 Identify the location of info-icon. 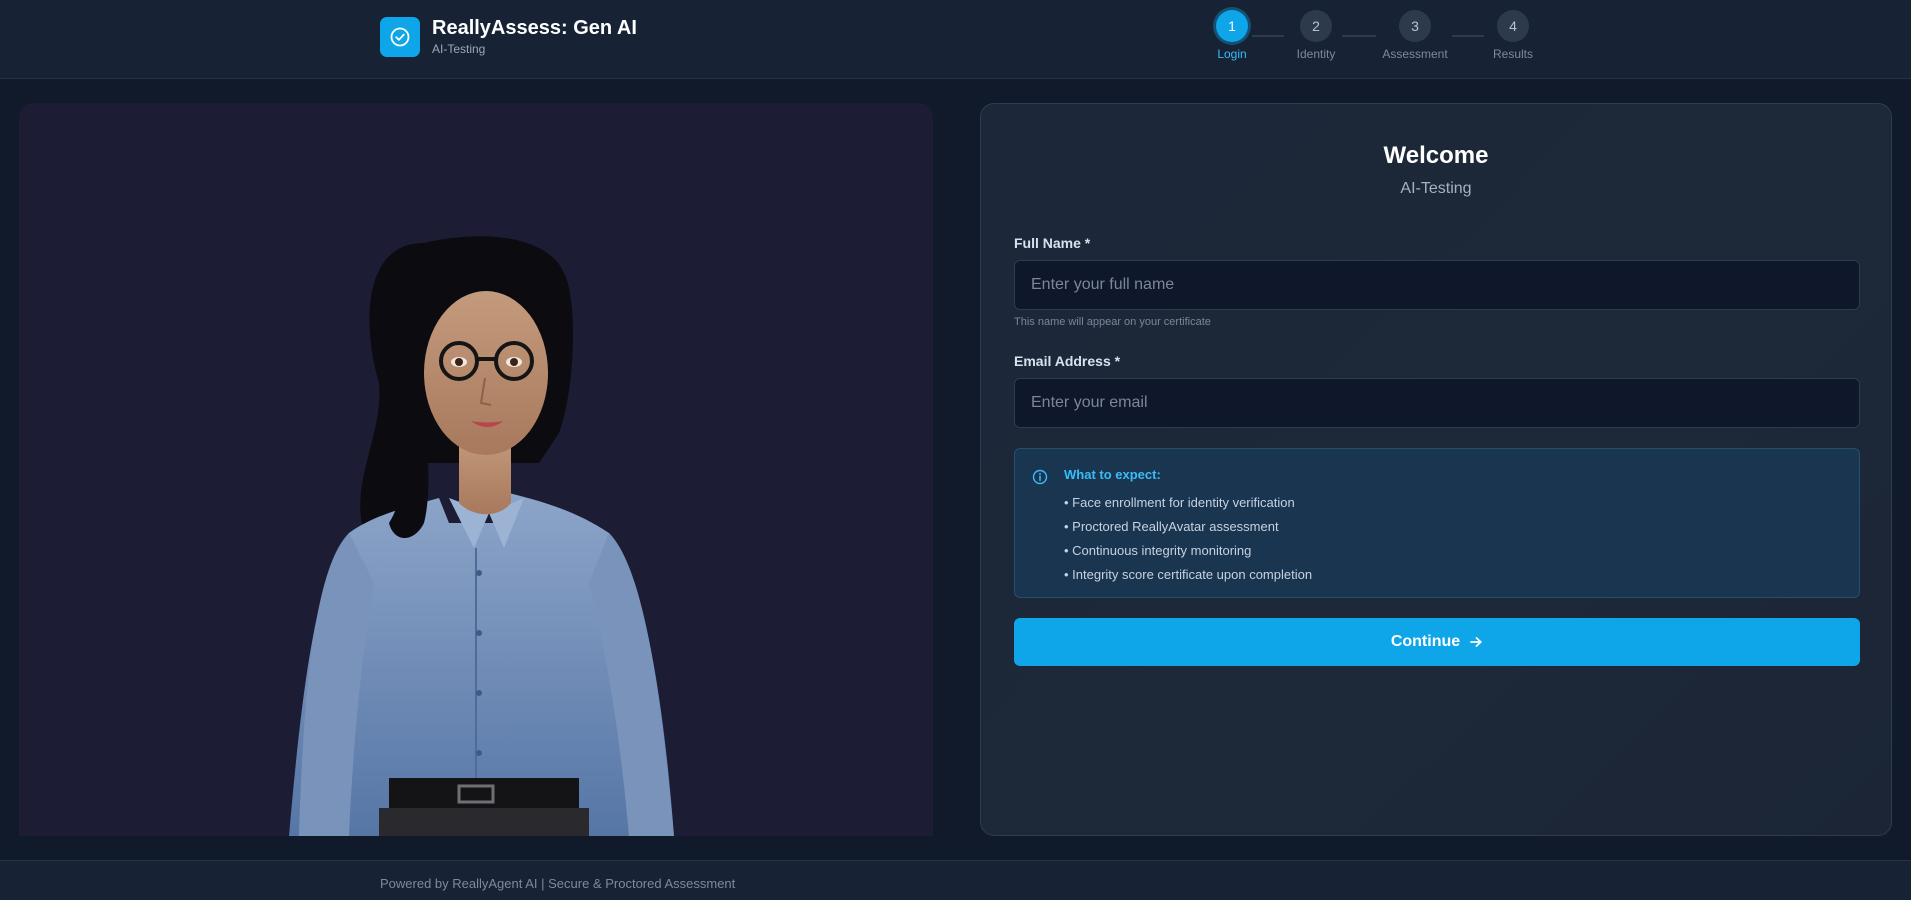
(1040, 479).